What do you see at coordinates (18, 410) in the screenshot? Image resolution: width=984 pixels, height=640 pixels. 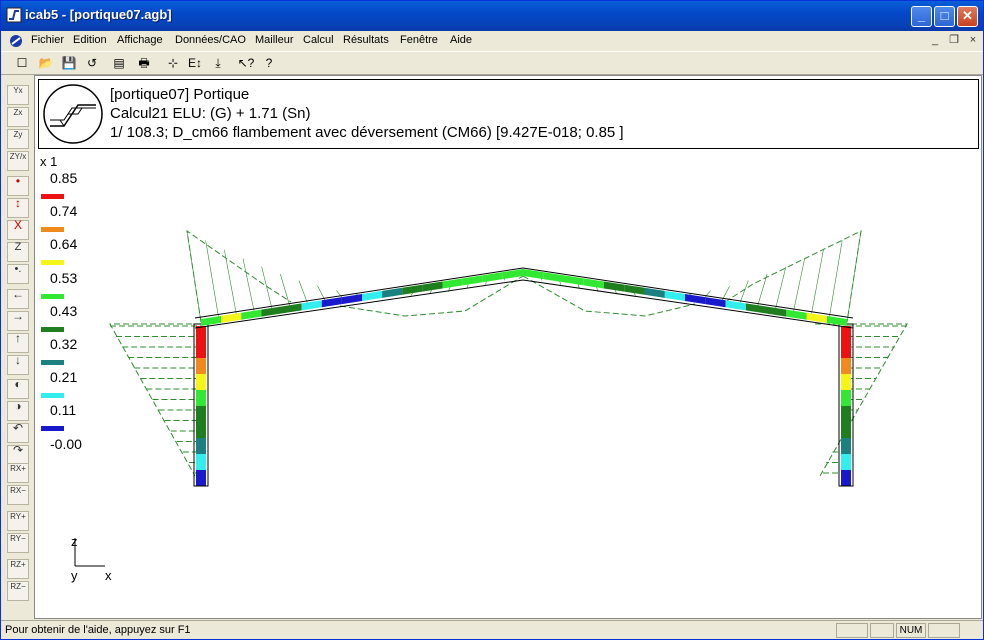 I see `rotate-right-button: ◑` at bounding box center [18, 410].